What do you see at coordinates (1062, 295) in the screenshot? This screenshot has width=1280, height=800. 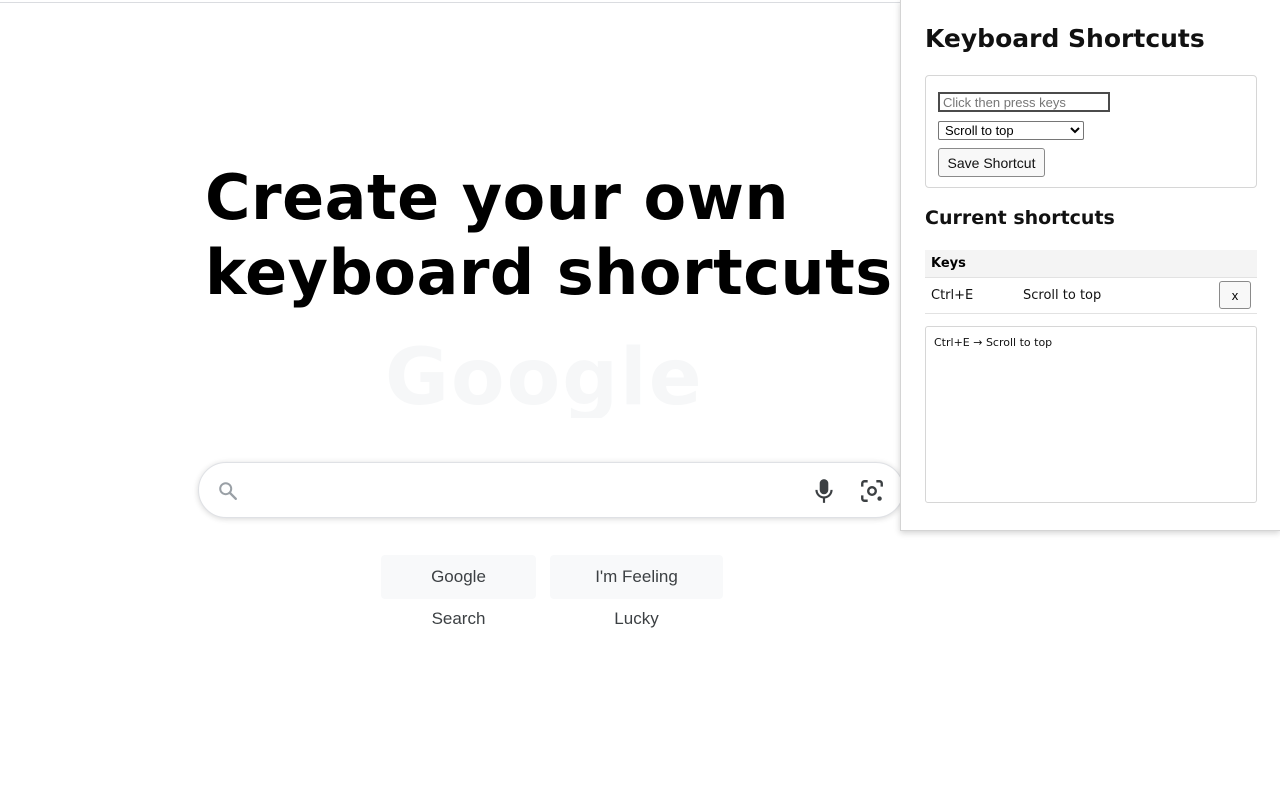 I see `shortcut-action: Scroll to top` at bounding box center [1062, 295].